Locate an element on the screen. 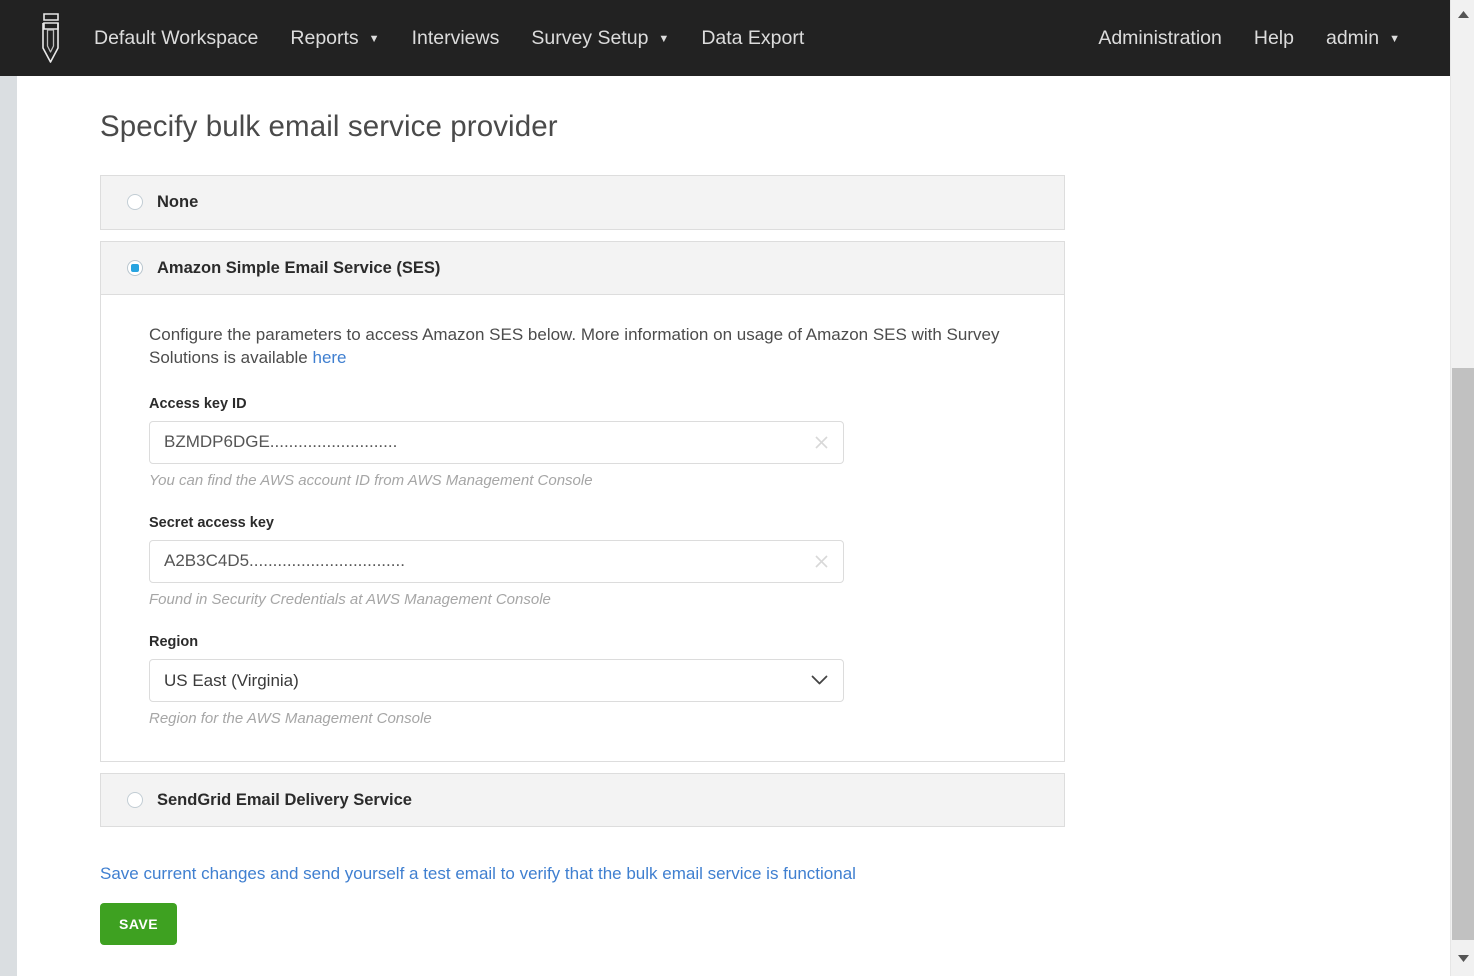  nav-item-reports: Reports ▼ is located at coordinates (334, 38).